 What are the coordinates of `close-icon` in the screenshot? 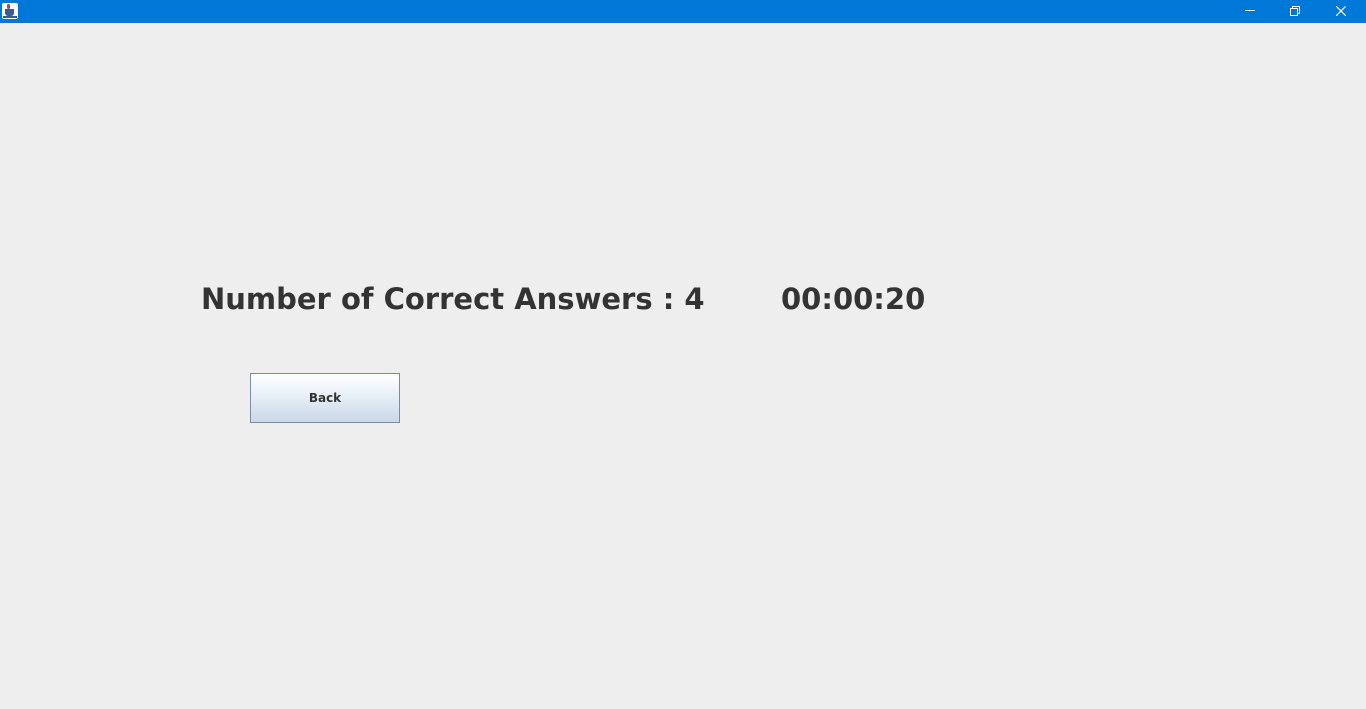 It's located at (1341, 11).